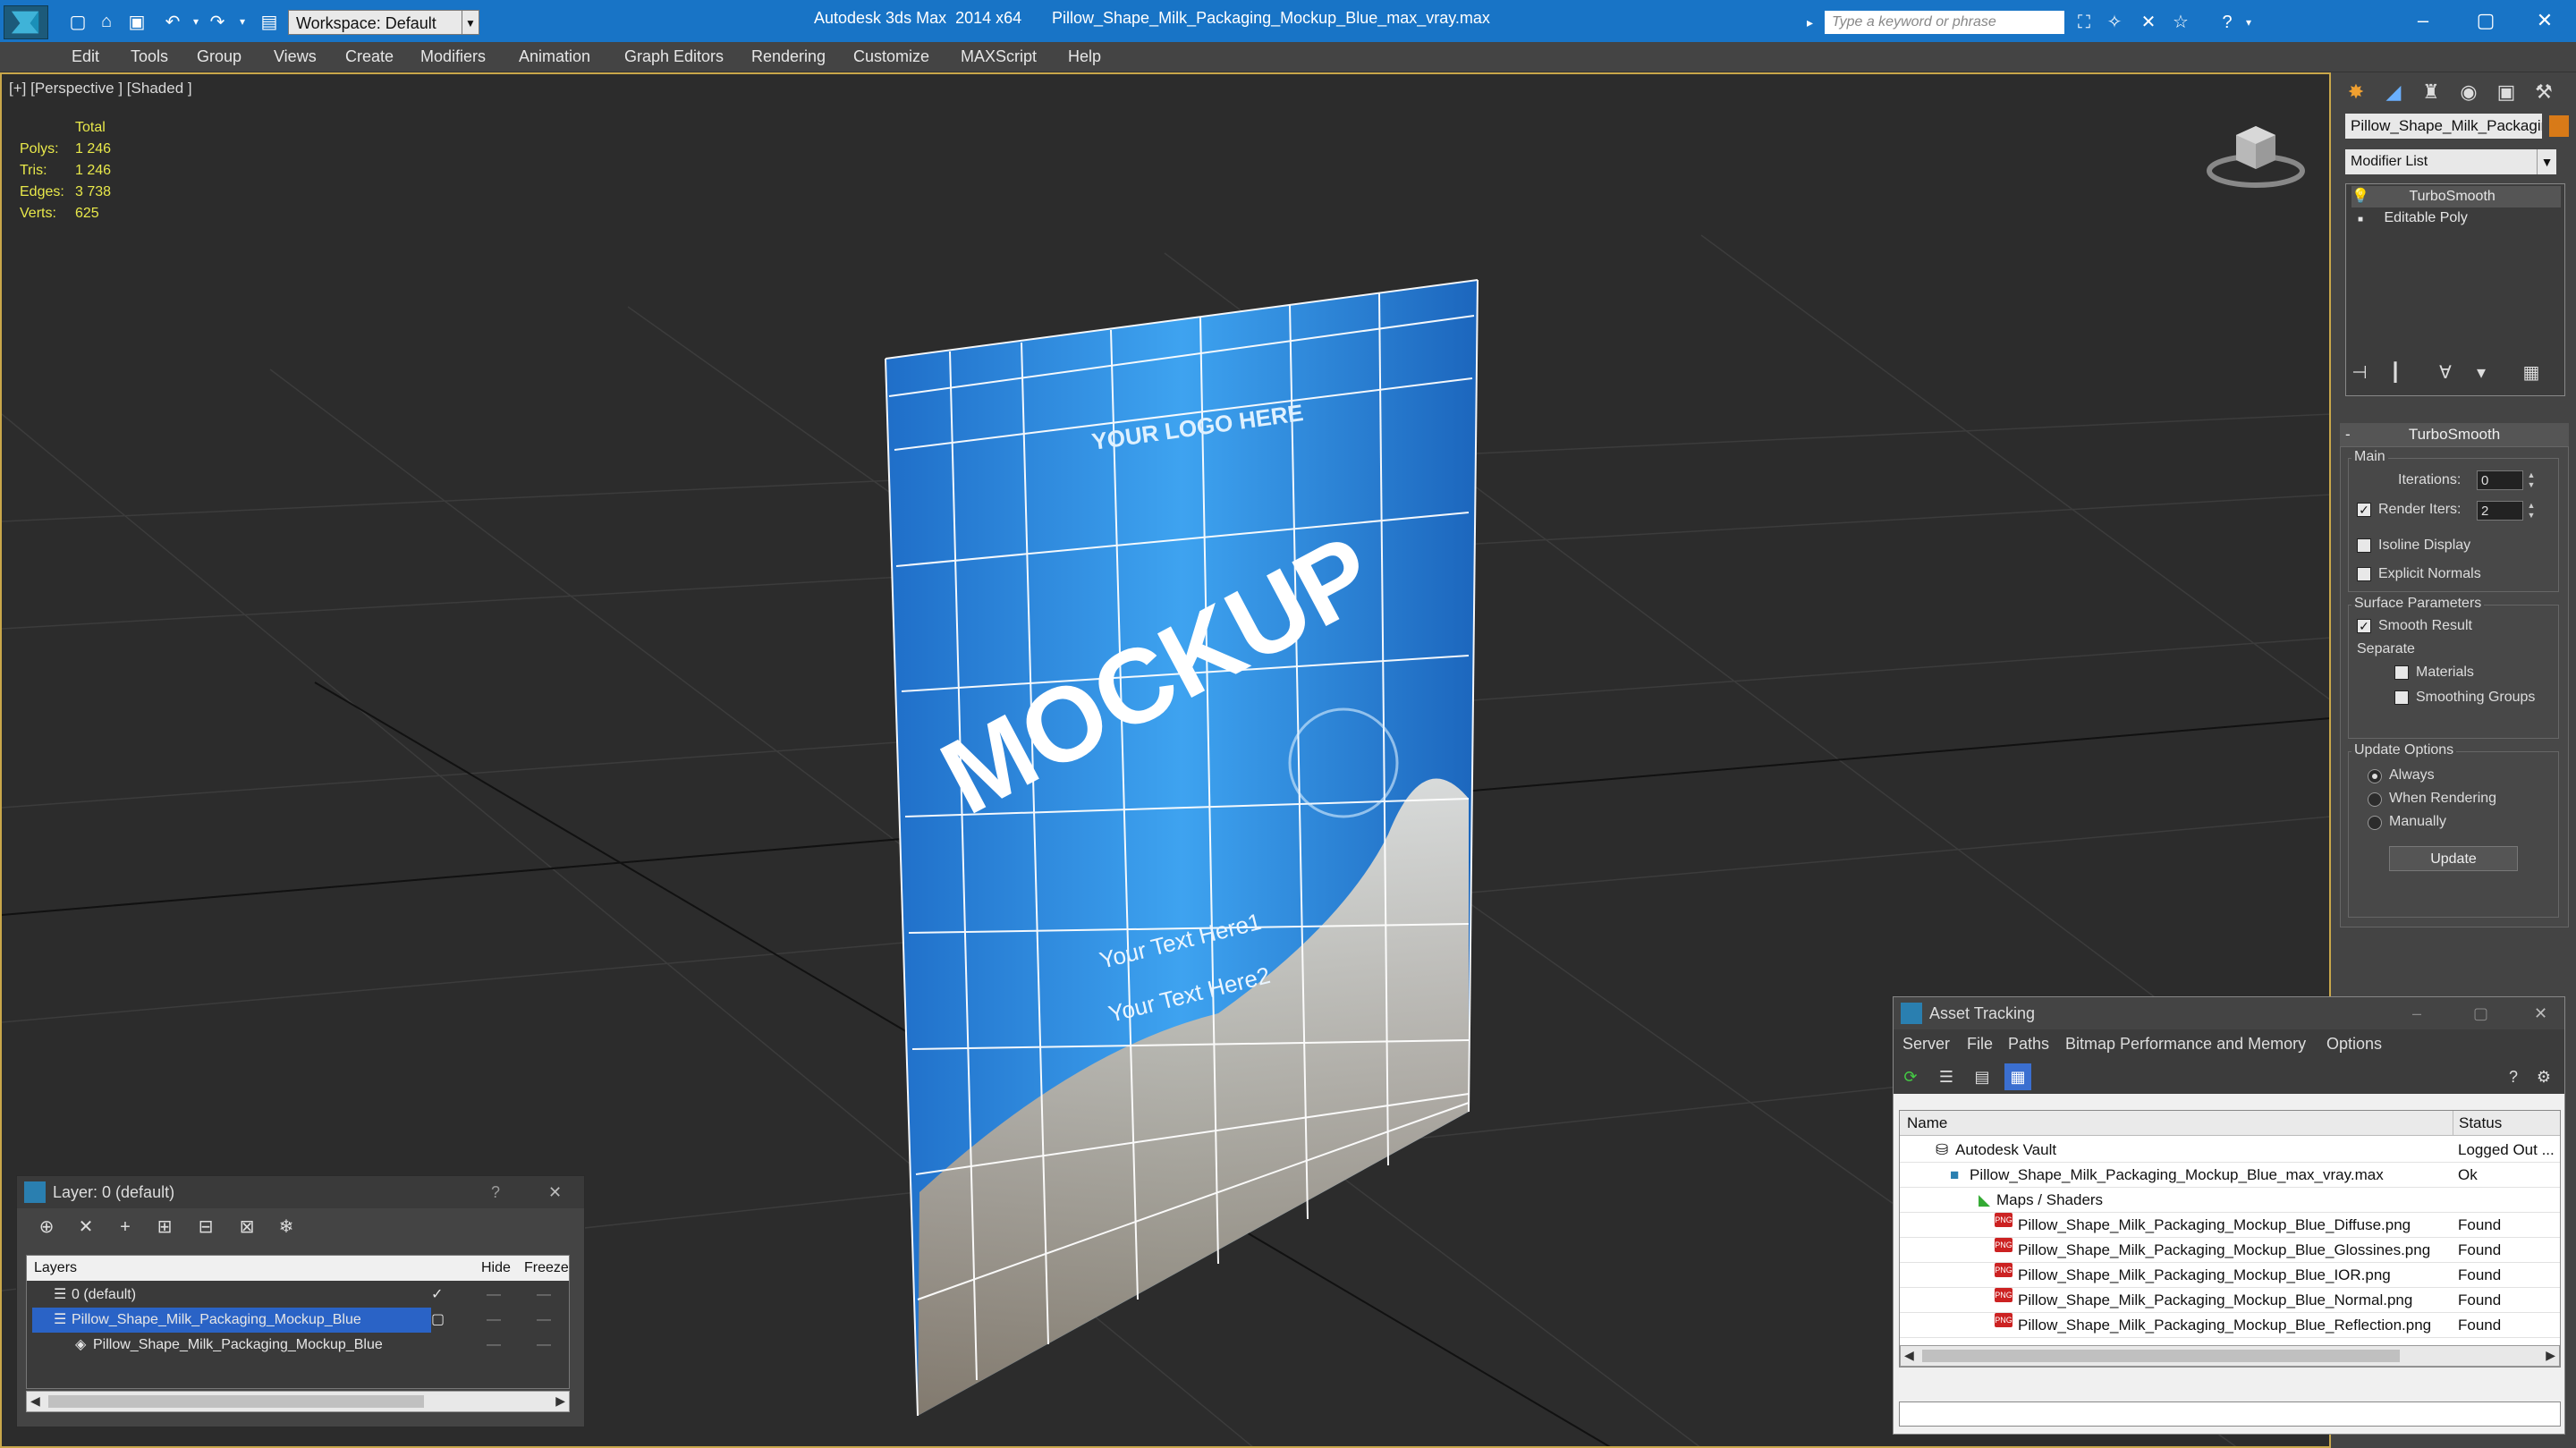  I want to click on render-iters-checkbox: ✓, so click(2364, 510).